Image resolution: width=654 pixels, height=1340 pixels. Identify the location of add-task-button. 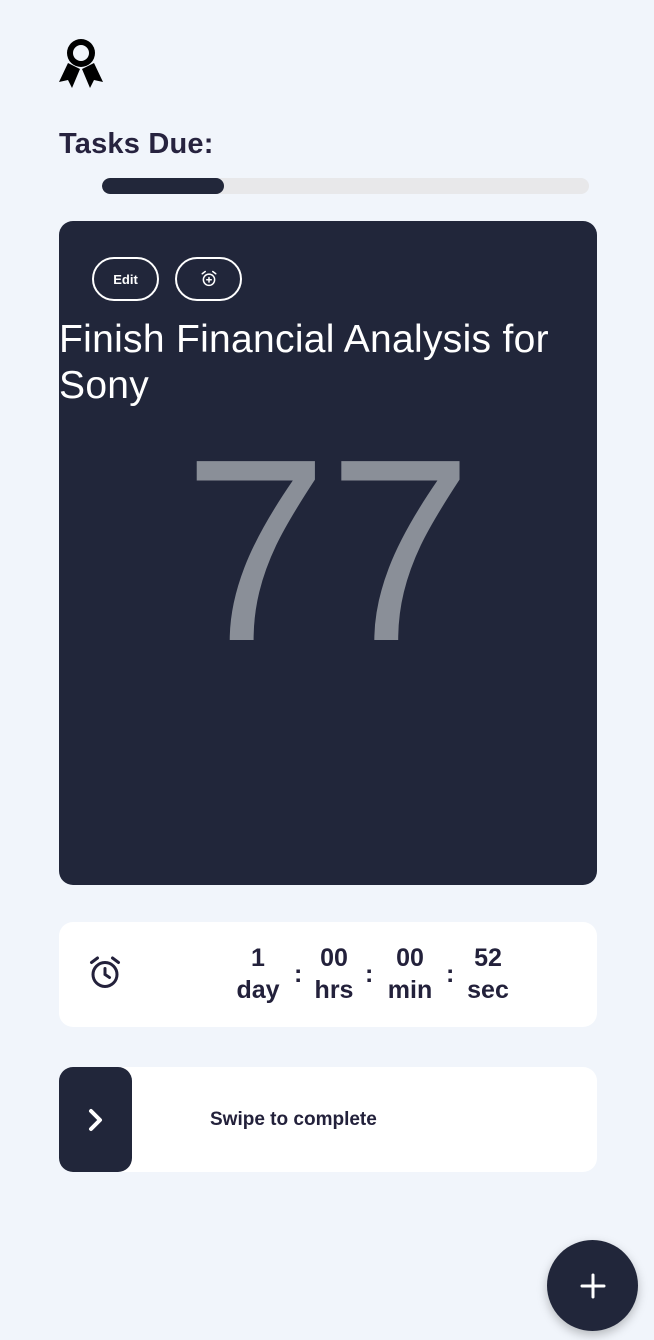
(592, 1285).